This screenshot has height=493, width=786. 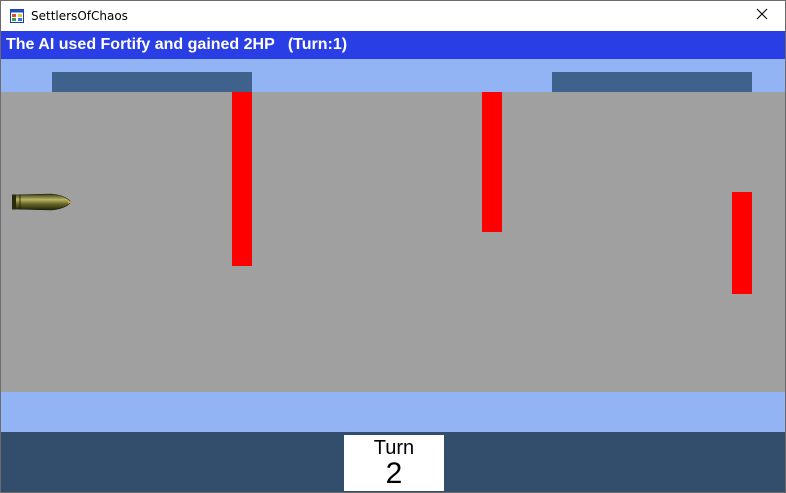 I want to click on fortification-bar-right, so click(x=652, y=82).